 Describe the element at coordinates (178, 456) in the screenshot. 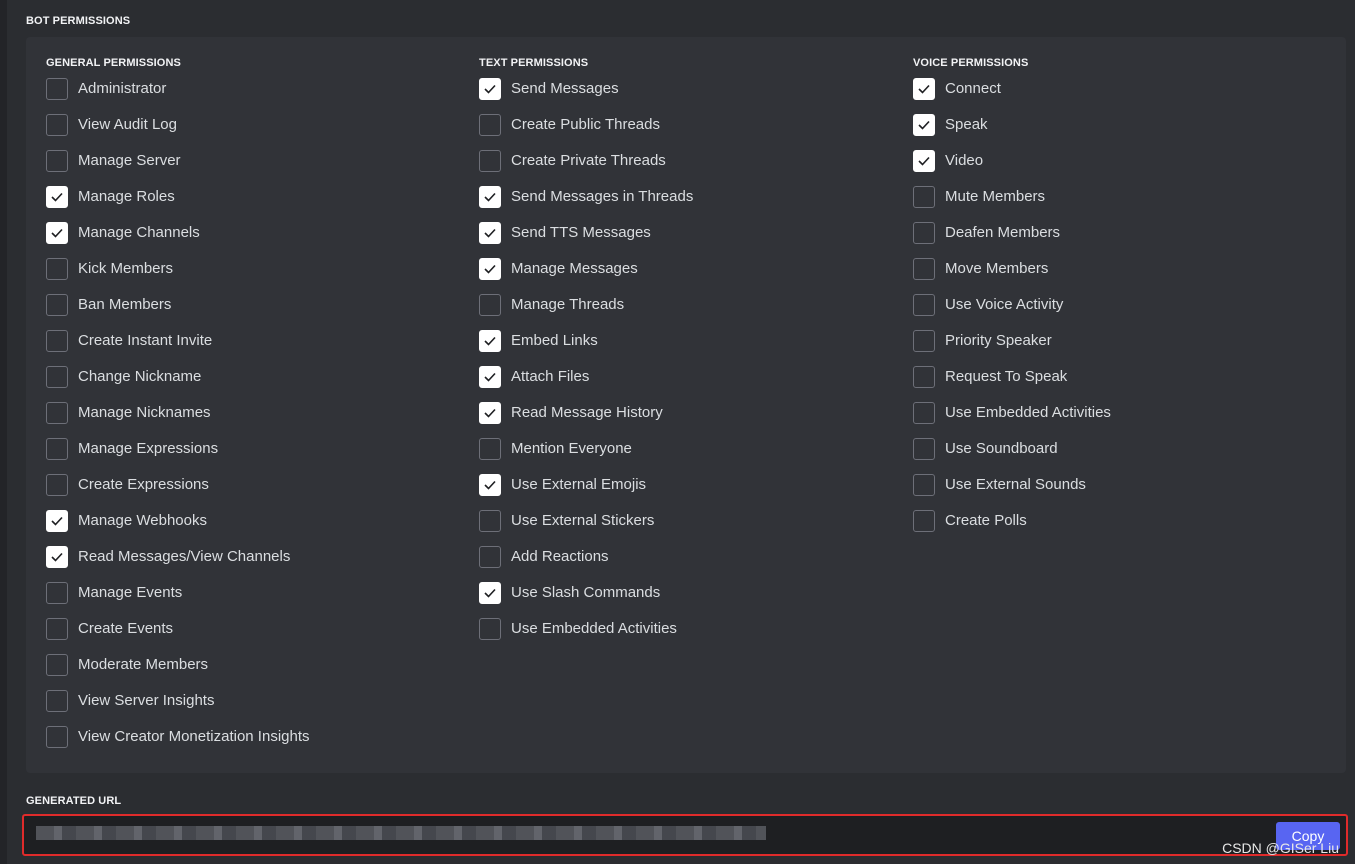

I see `permission-item: Manage Expressions` at that location.